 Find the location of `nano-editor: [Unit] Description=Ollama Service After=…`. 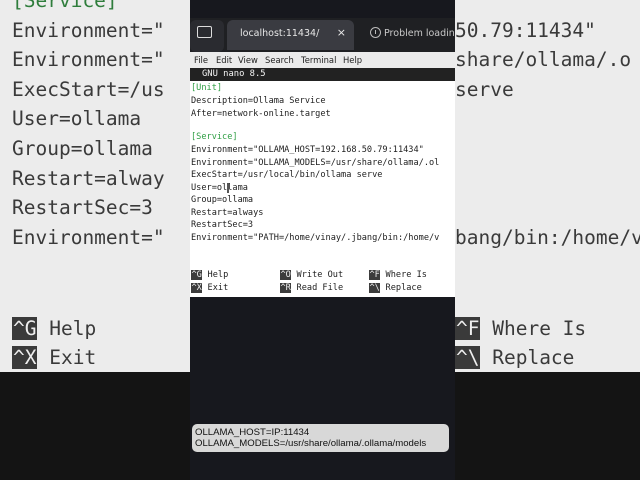

nano-editor: [Unit] Description=Ollama Service After=… is located at coordinates (322, 162).